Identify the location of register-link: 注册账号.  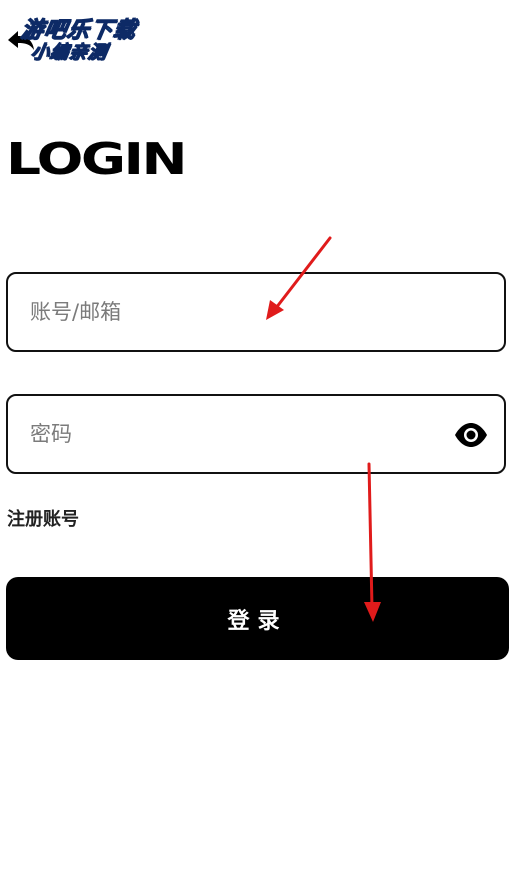
(43, 518).